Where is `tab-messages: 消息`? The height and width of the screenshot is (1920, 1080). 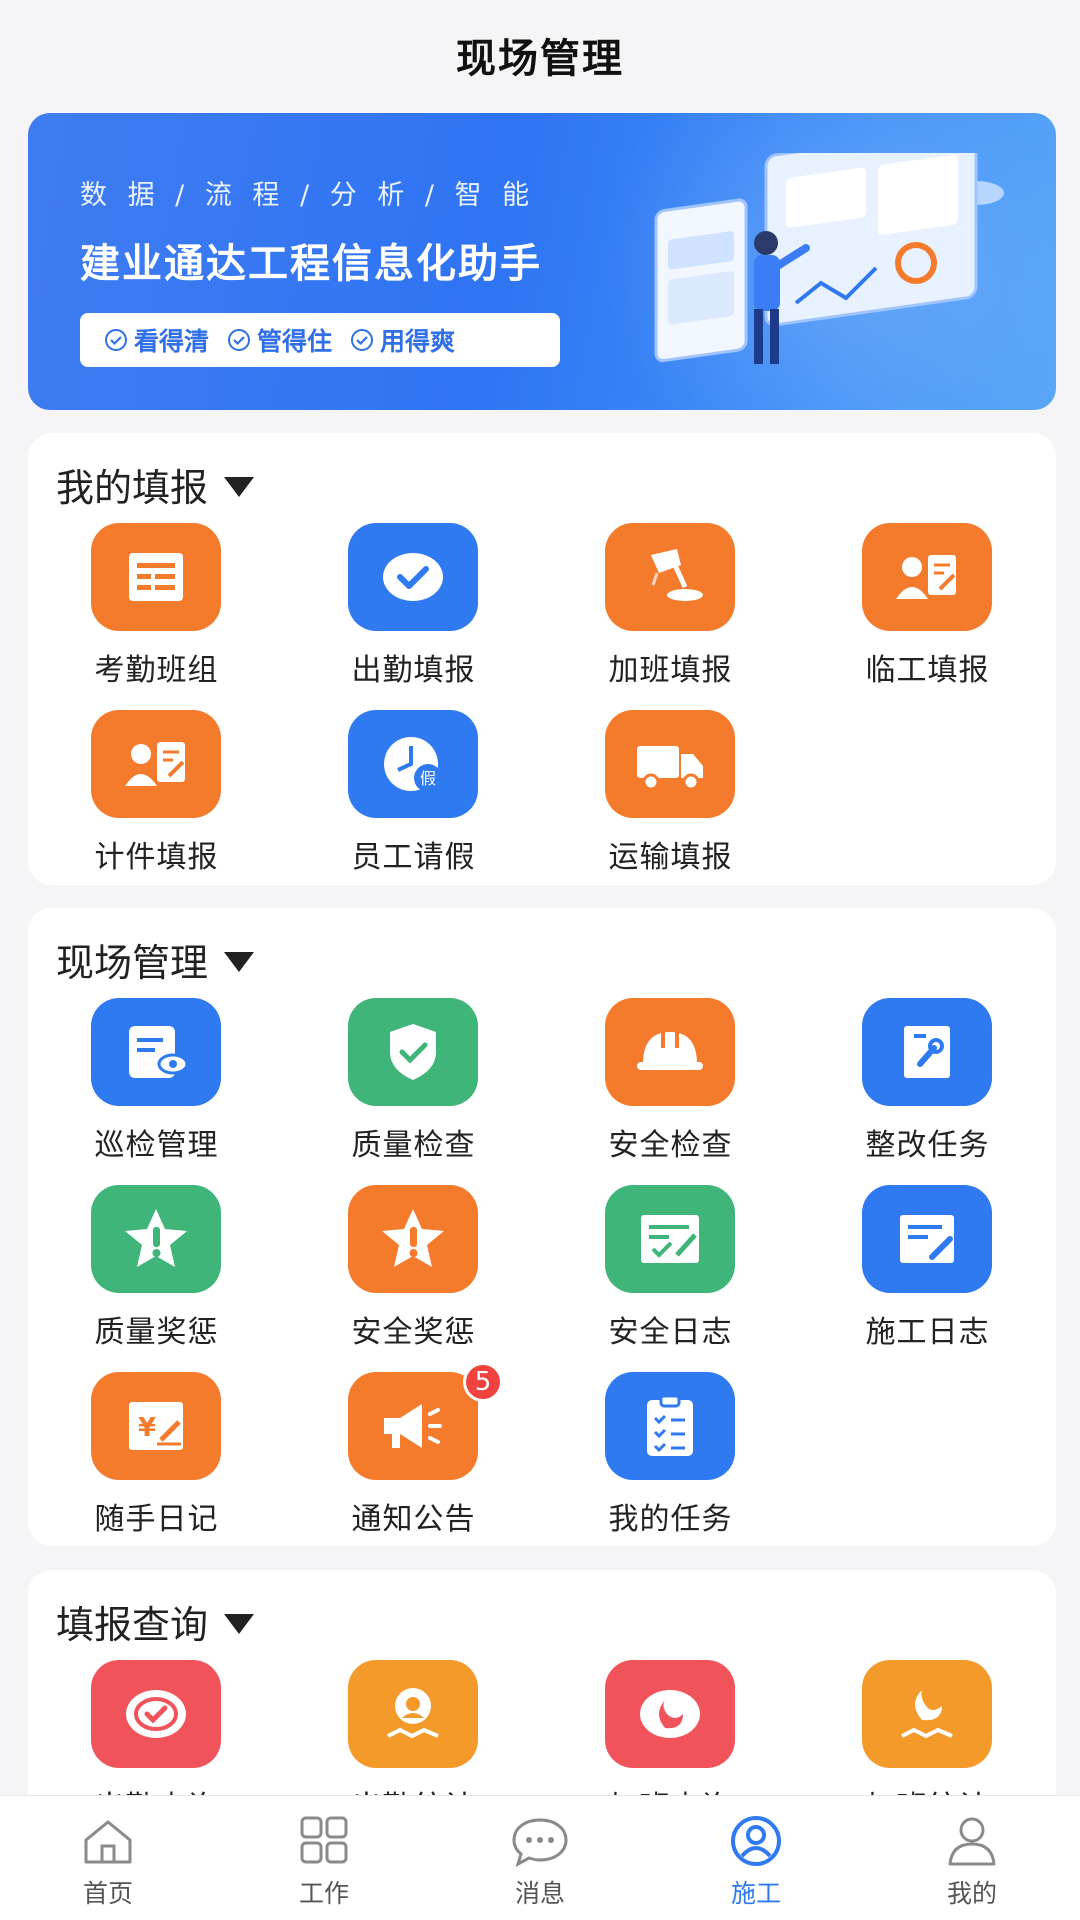 tab-messages: 消息 is located at coordinates (540, 1858).